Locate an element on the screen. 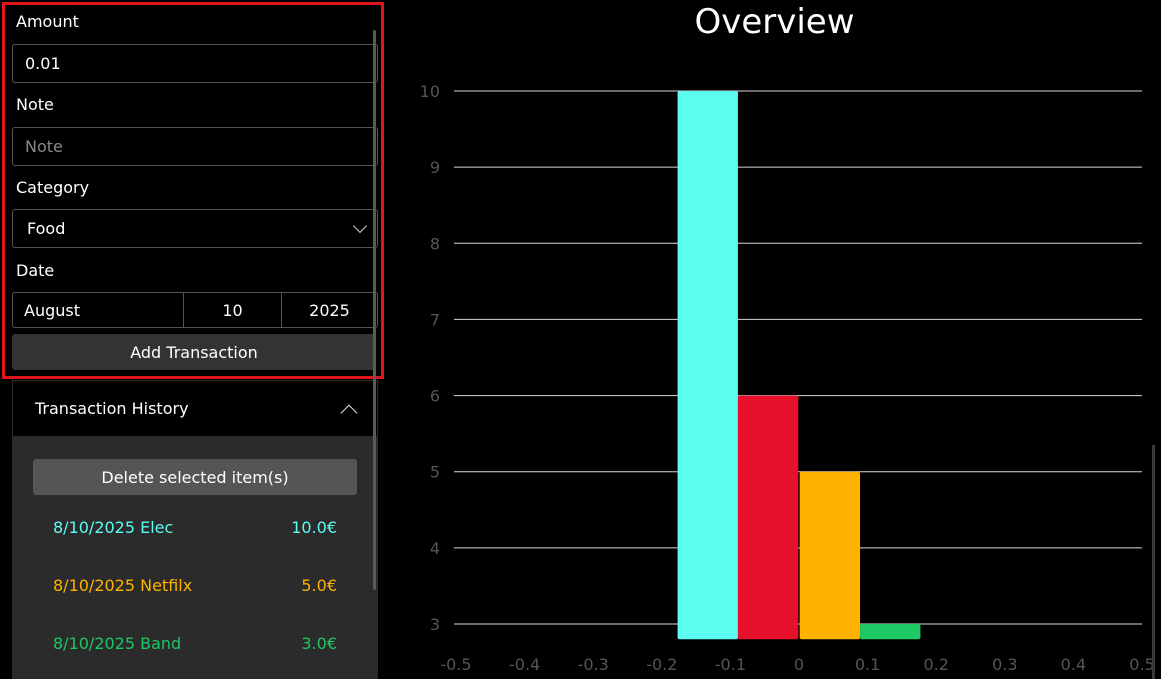 The image size is (1161, 679). amount-label: Amount is located at coordinates (47, 21).